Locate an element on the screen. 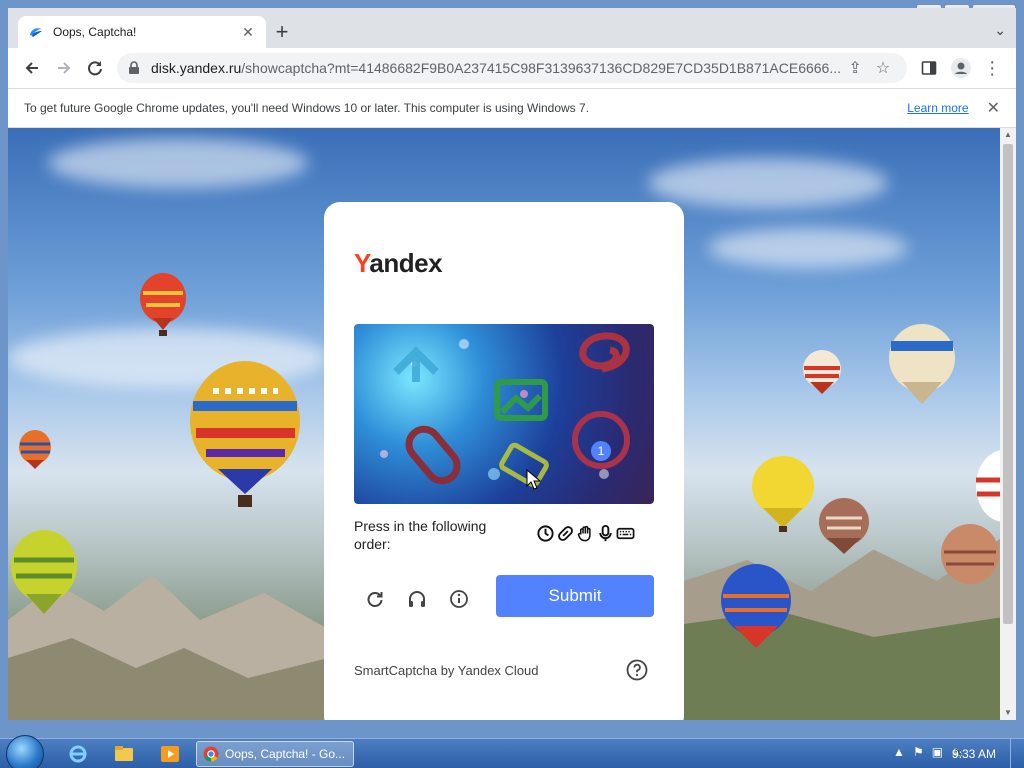 The height and width of the screenshot is (768, 1024). captcha-instruction: Press in the following order: is located at coordinates (420, 535).